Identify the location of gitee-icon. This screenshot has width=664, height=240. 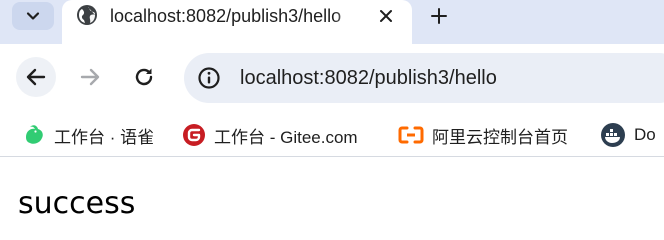
(194, 135).